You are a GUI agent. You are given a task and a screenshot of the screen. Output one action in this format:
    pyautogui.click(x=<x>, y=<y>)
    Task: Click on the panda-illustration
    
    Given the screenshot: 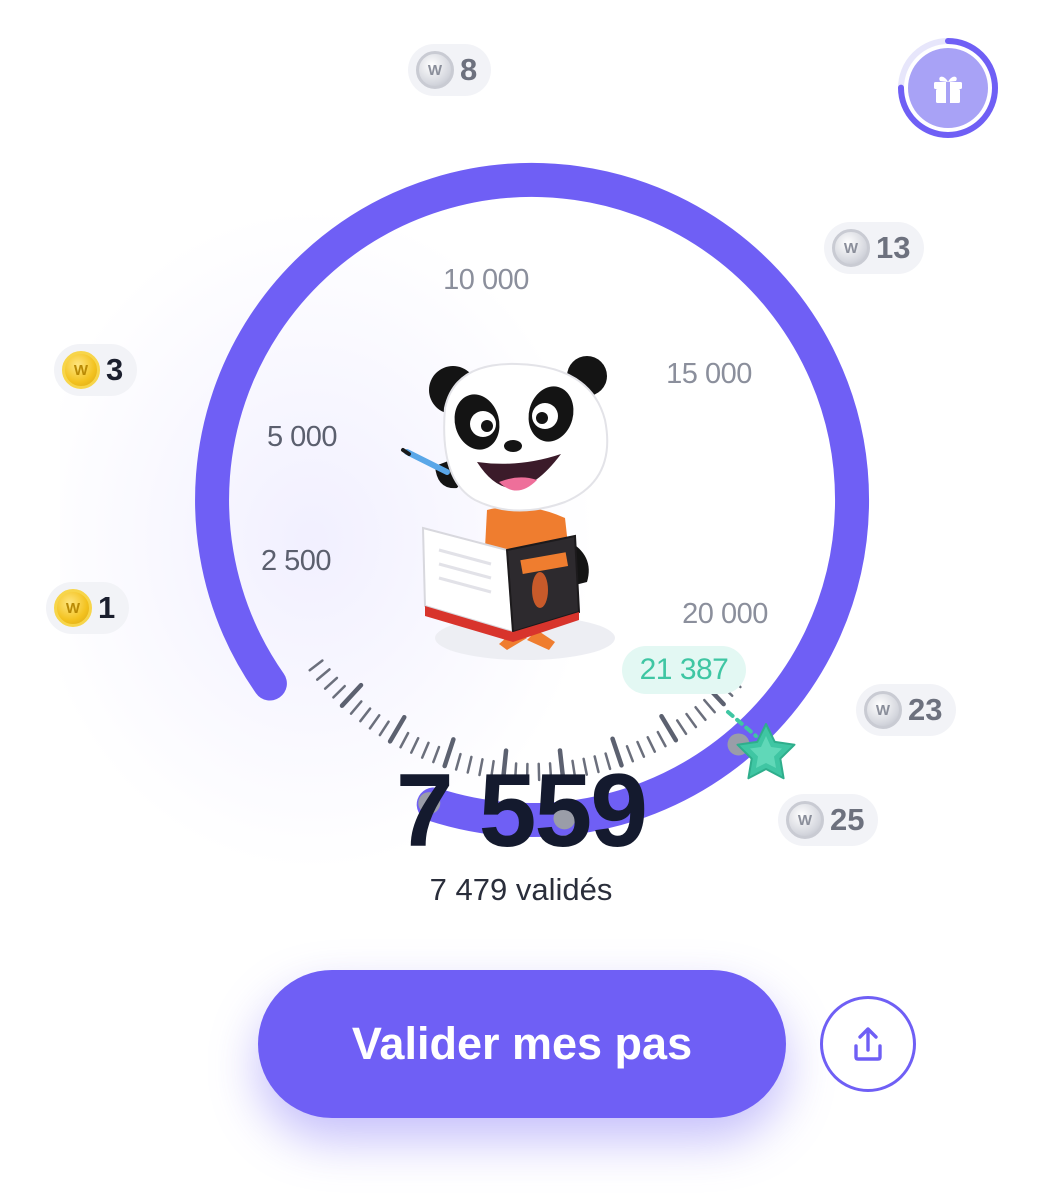 What is the action you would take?
    pyautogui.click(x=508, y=508)
    